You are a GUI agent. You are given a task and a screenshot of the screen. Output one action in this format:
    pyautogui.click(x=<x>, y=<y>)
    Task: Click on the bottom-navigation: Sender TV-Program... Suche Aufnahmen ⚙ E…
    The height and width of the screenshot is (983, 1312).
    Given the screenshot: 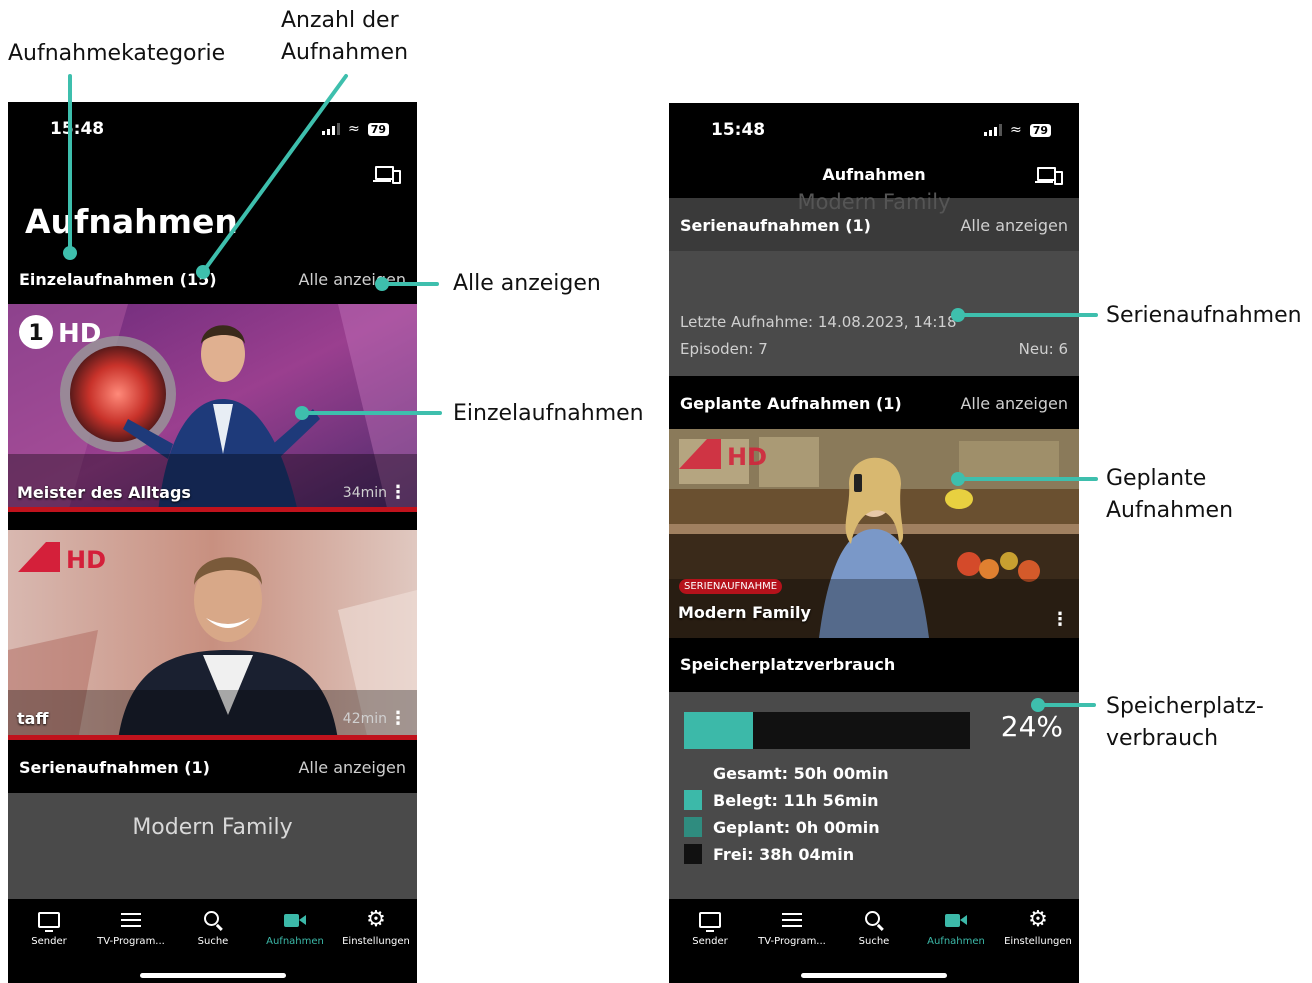 What is the action you would take?
    pyautogui.click(x=212, y=941)
    